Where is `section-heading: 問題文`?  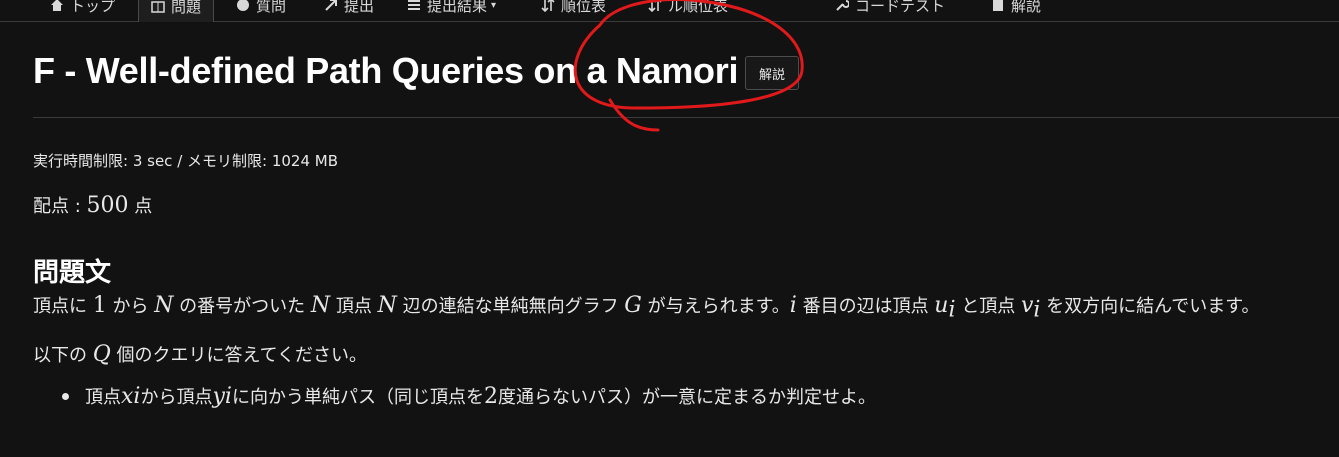
section-heading: 問題文 is located at coordinates (72, 273).